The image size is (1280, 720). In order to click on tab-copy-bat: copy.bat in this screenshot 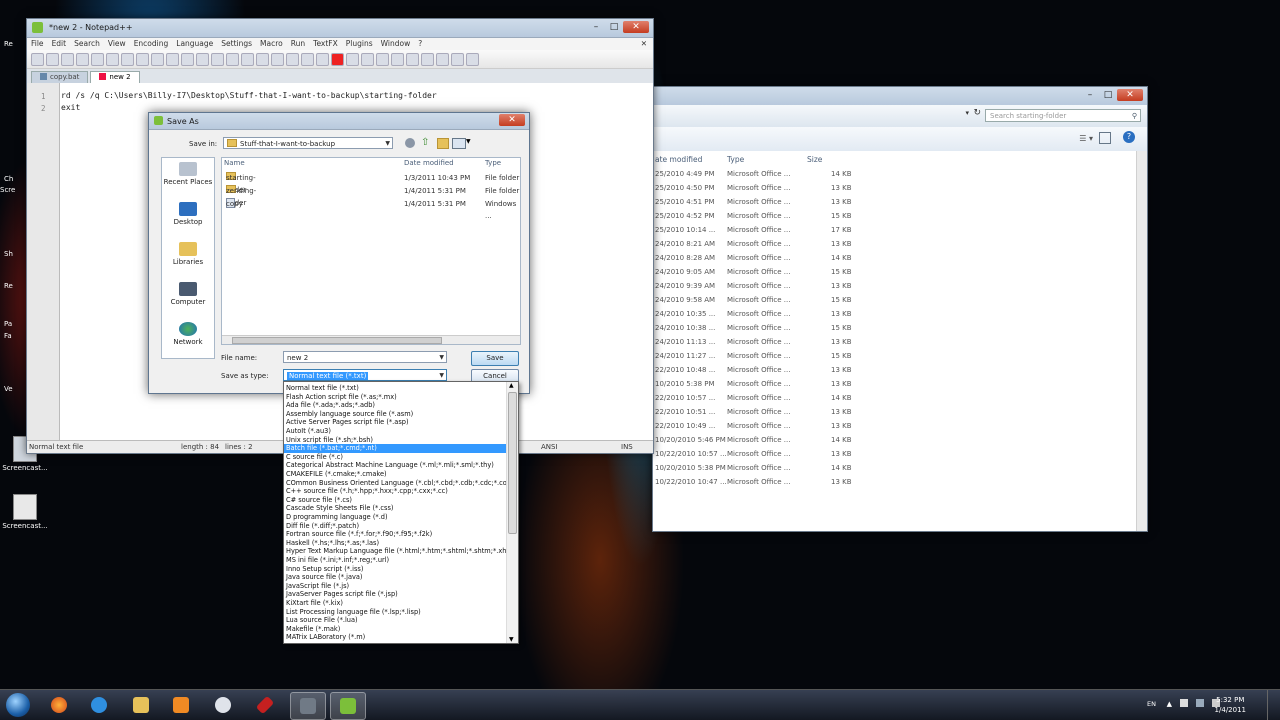, I will do `click(60, 77)`.